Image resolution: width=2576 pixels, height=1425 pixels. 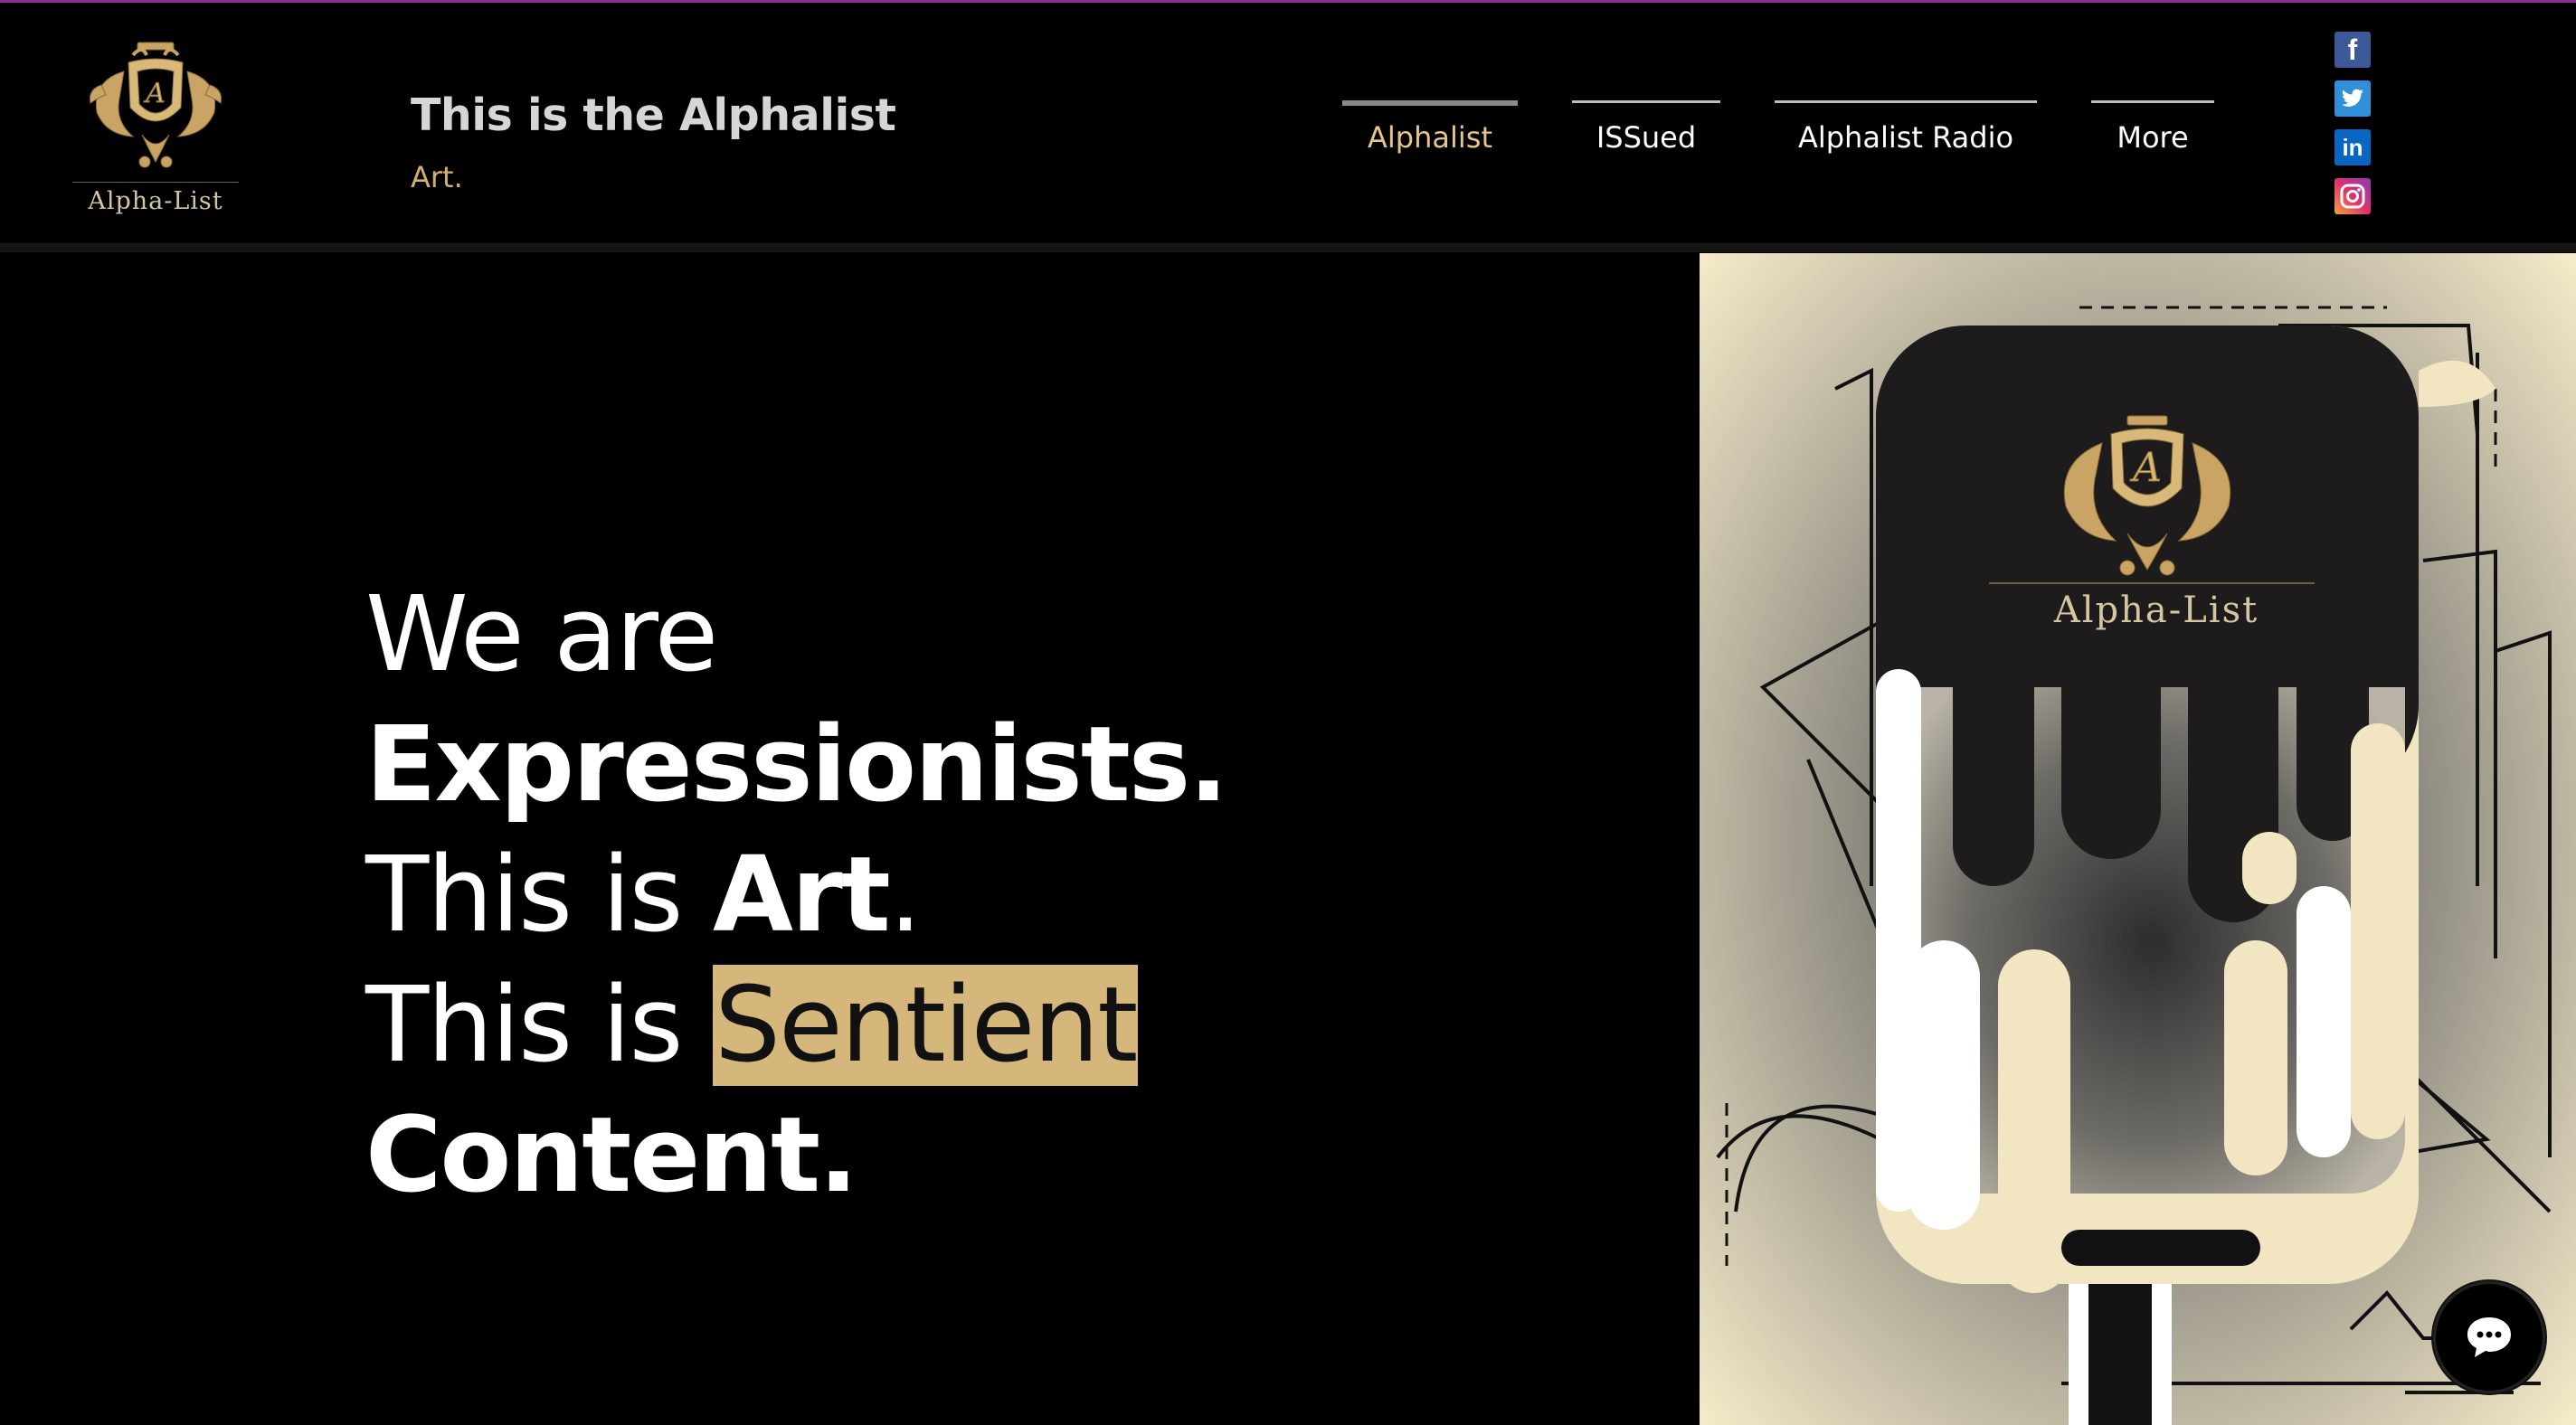 What do you see at coordinates (905, 895) in the screenshot?
I see `hero-line-3-suffix: .` at bounding box center [905, 895].